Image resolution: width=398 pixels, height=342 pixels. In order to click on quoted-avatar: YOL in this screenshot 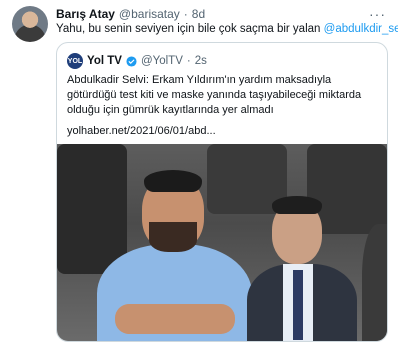, I will do `click(75, 61)`.